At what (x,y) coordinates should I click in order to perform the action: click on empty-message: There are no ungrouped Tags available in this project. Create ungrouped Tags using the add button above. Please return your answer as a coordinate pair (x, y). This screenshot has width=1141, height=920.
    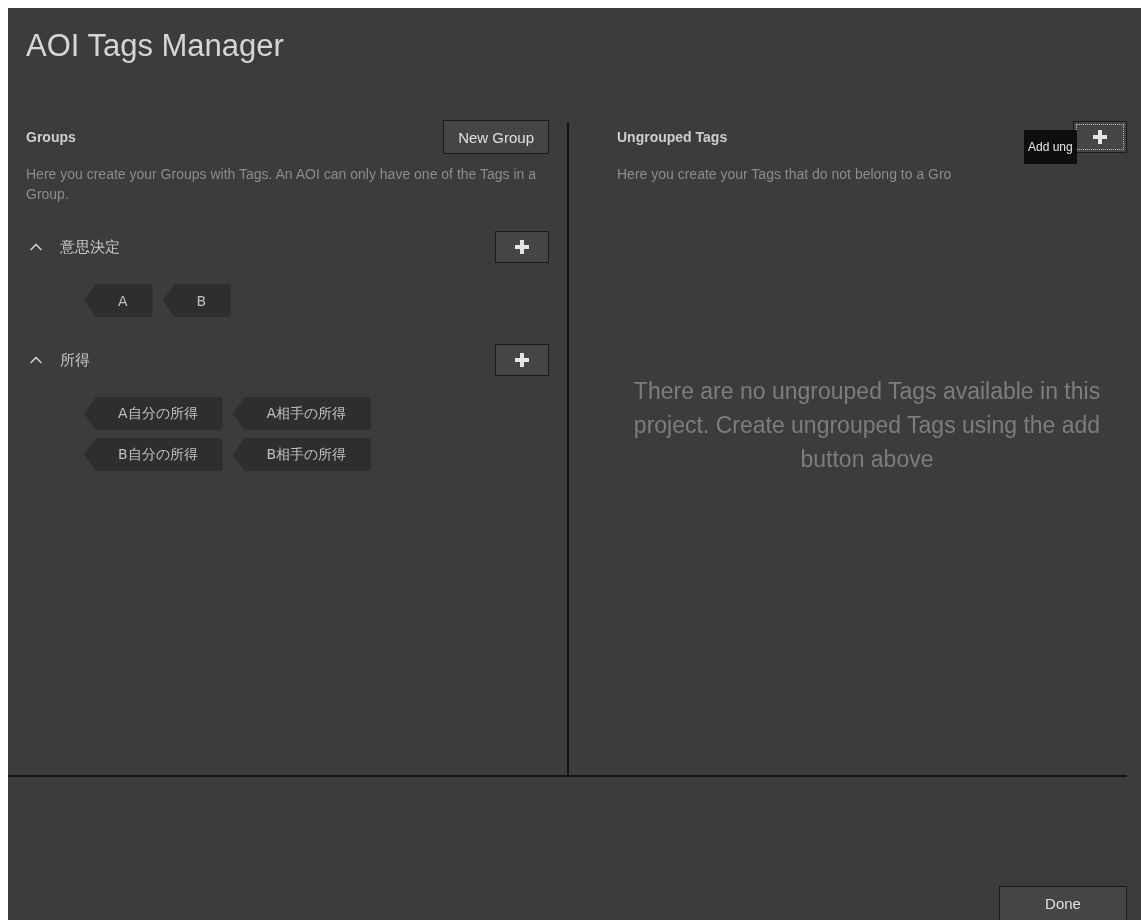
    Looking at the image, I should click on (867, 425).